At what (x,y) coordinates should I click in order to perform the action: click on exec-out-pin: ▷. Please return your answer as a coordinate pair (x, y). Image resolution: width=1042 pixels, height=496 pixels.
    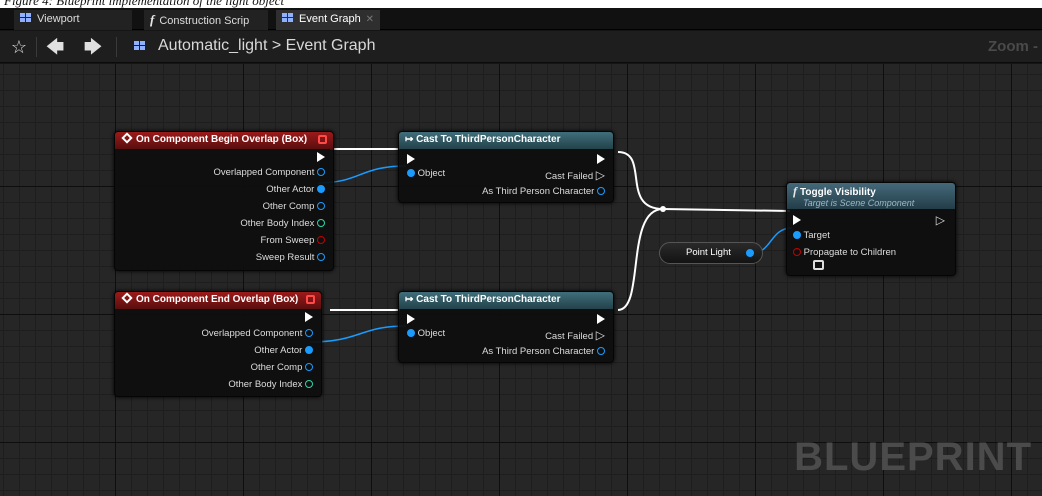
    Looking at the image, I should click on (940, 220).